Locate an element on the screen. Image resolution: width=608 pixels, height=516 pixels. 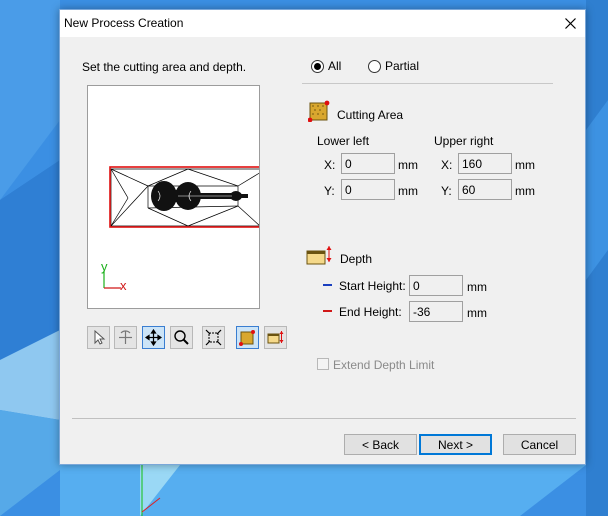
preview-canvas: y x is located at coordinates (184, 229).